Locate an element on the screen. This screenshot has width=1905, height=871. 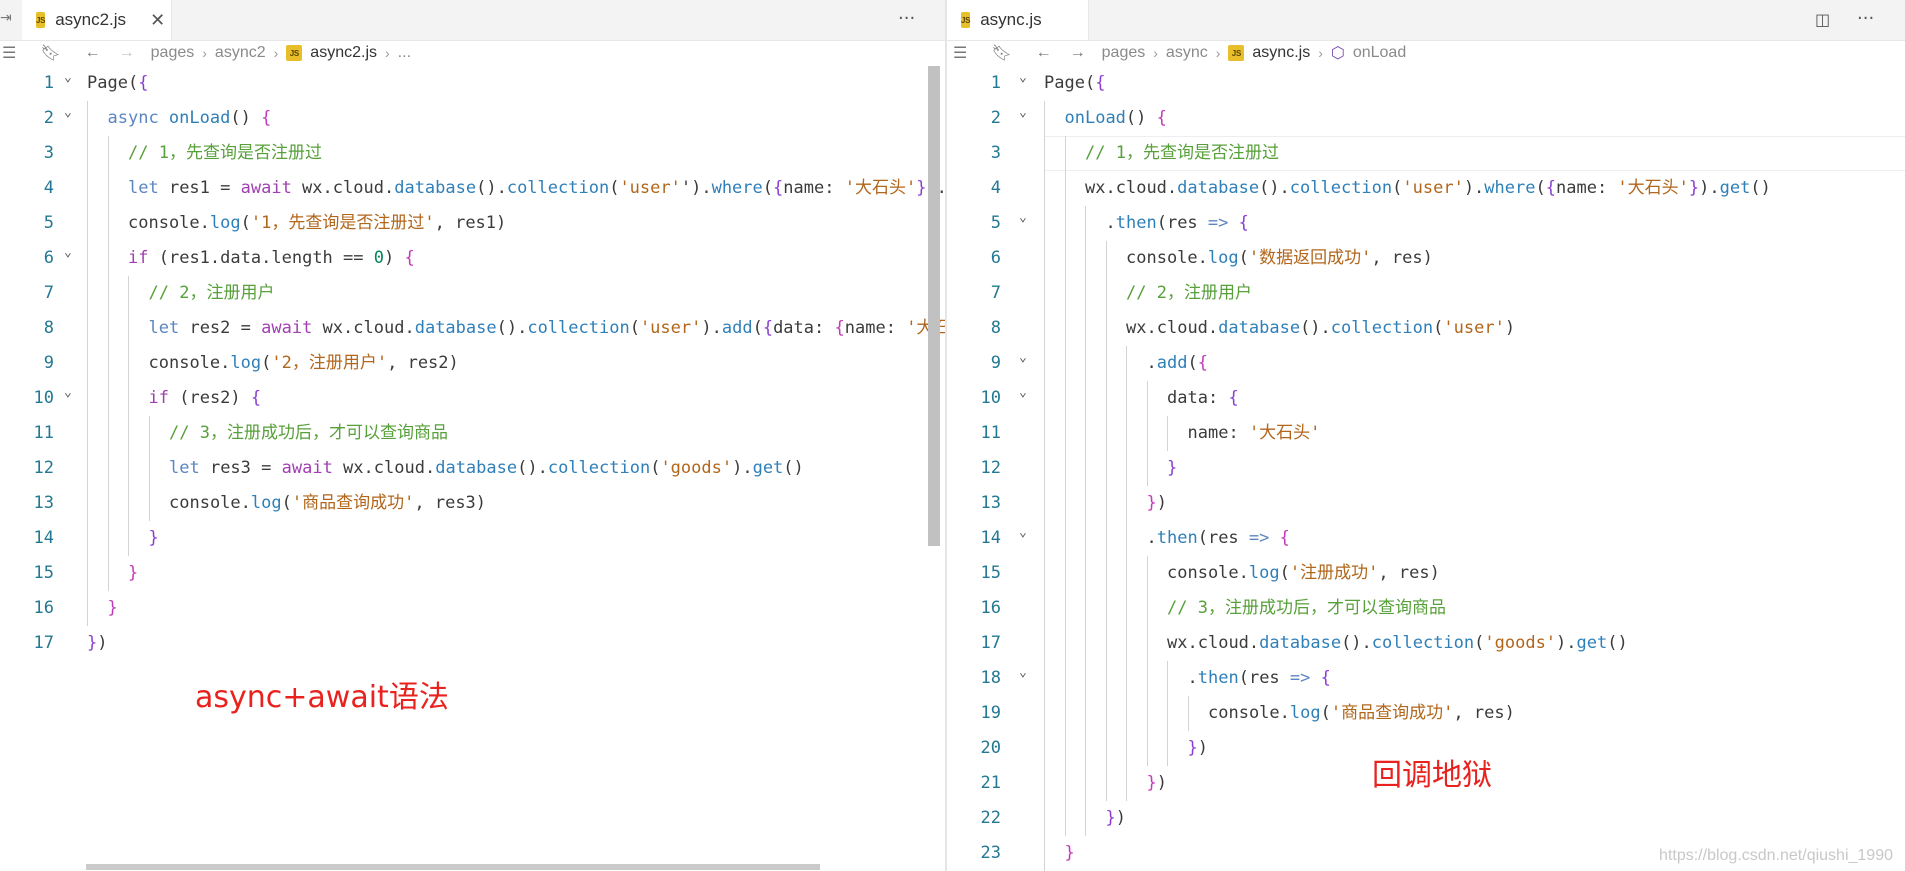
code-line: 14 ⌄ .then(res => { is located at coordinates (1426, 538).